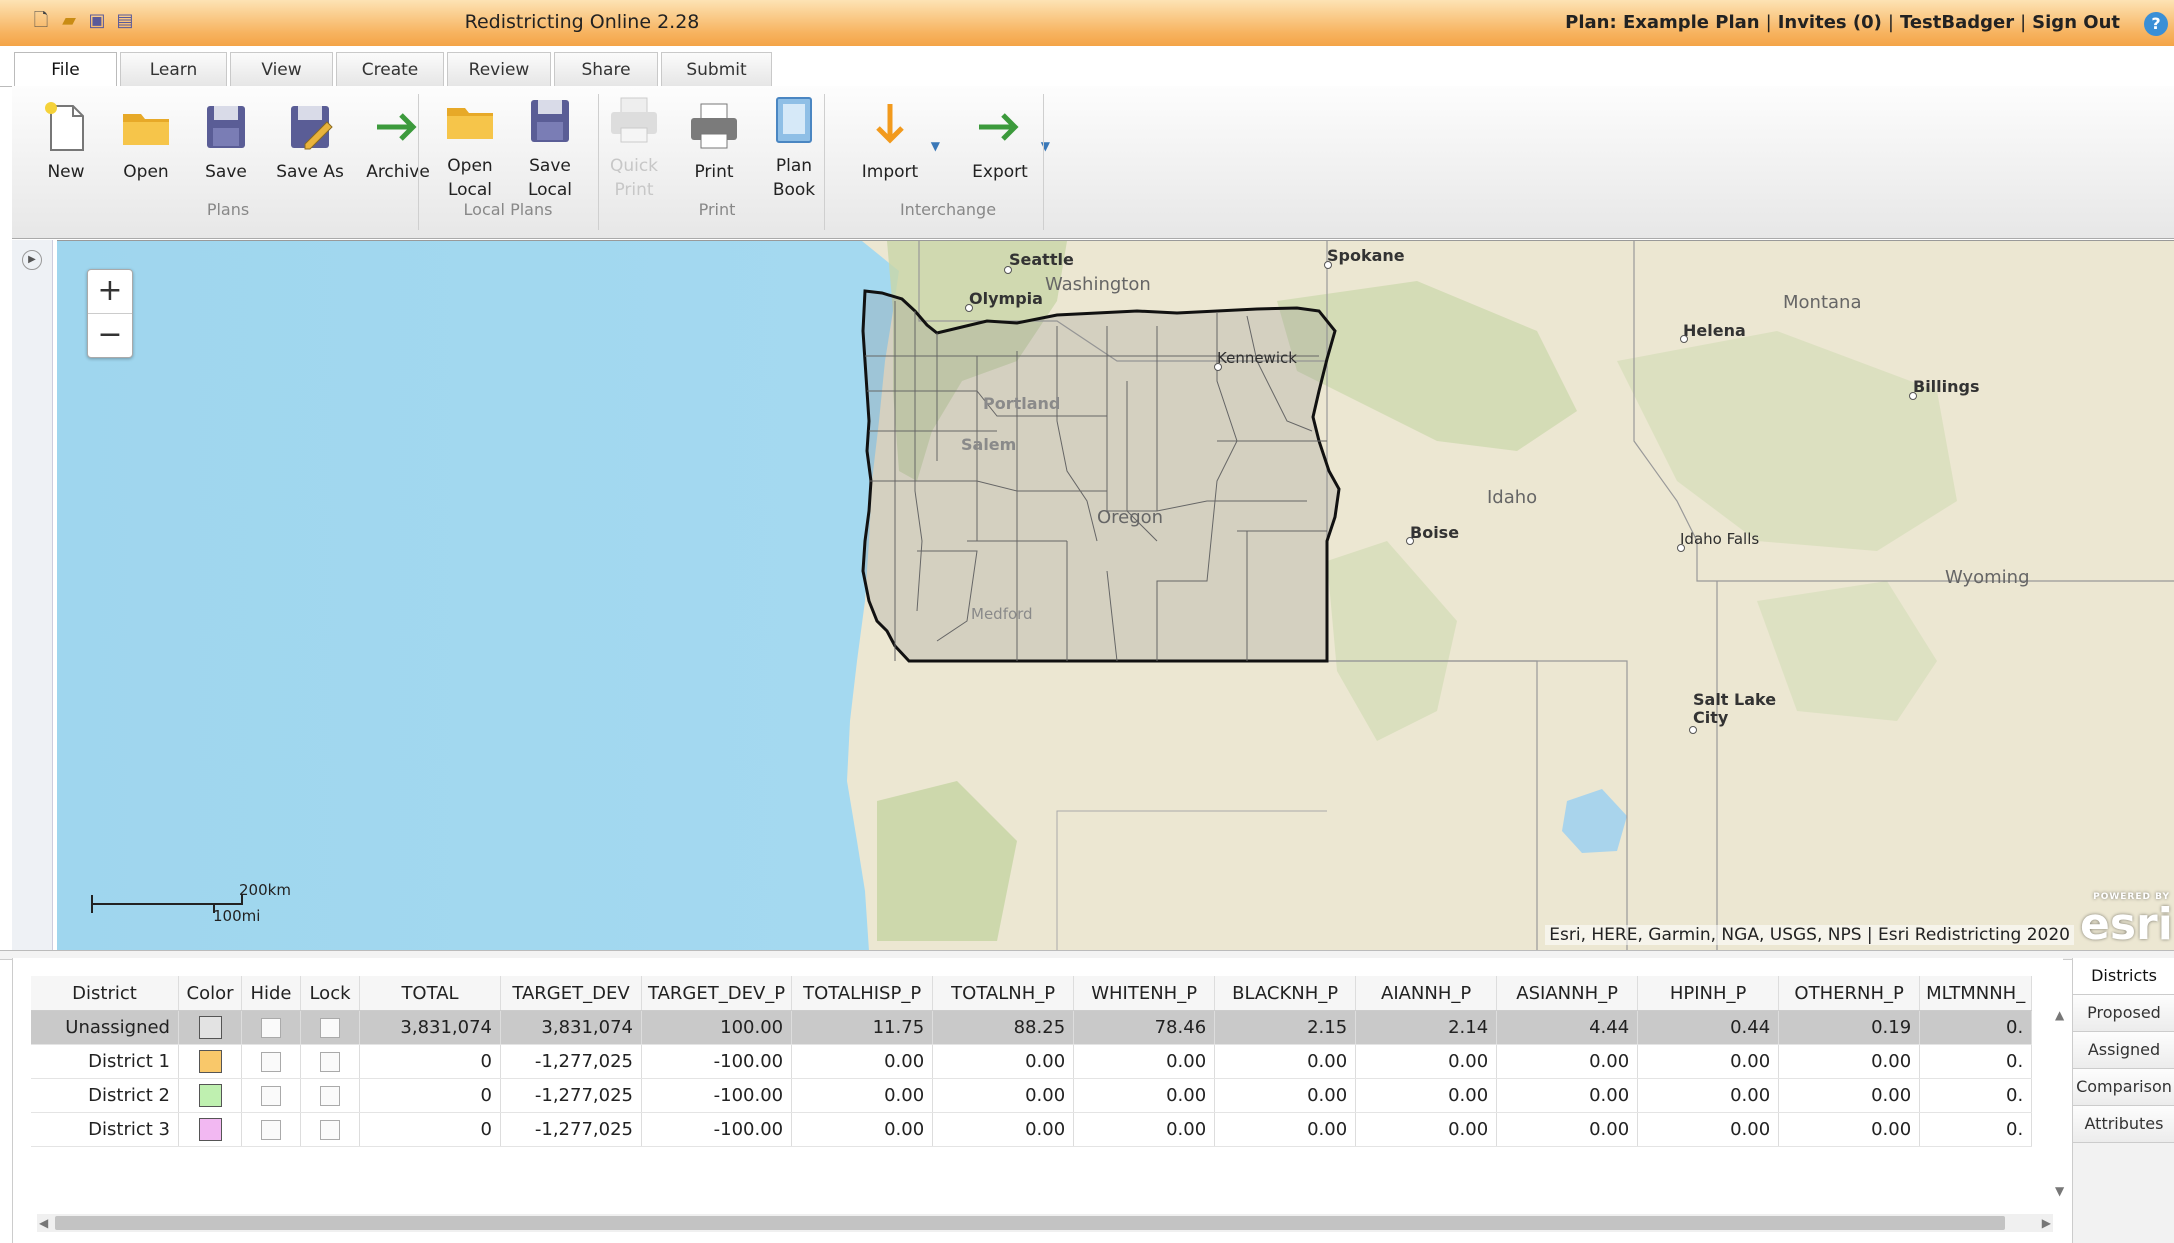 The height and width of the screenshot is (1243, 2174). I want to click on map-label-spokane: Spokane, so click(1366, 255).